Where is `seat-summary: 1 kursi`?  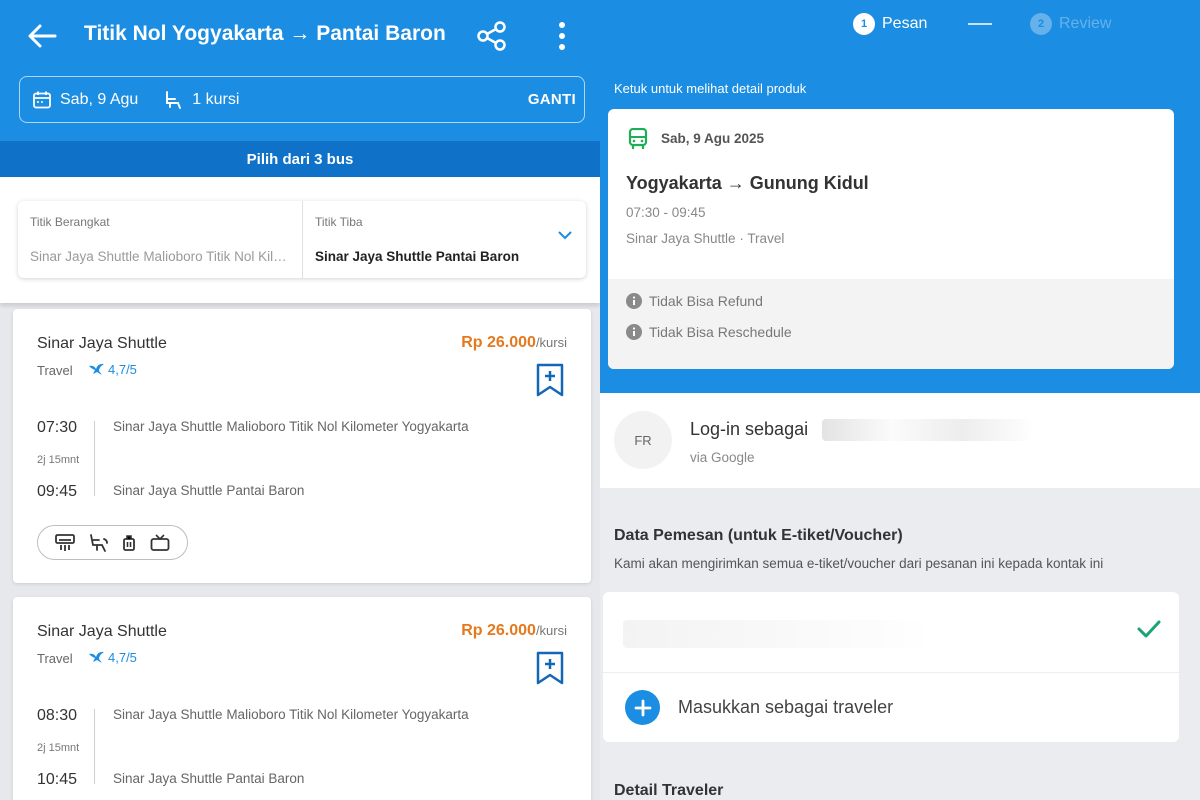 seat-summary: 1 kursi is located at coordinates (201, 100).